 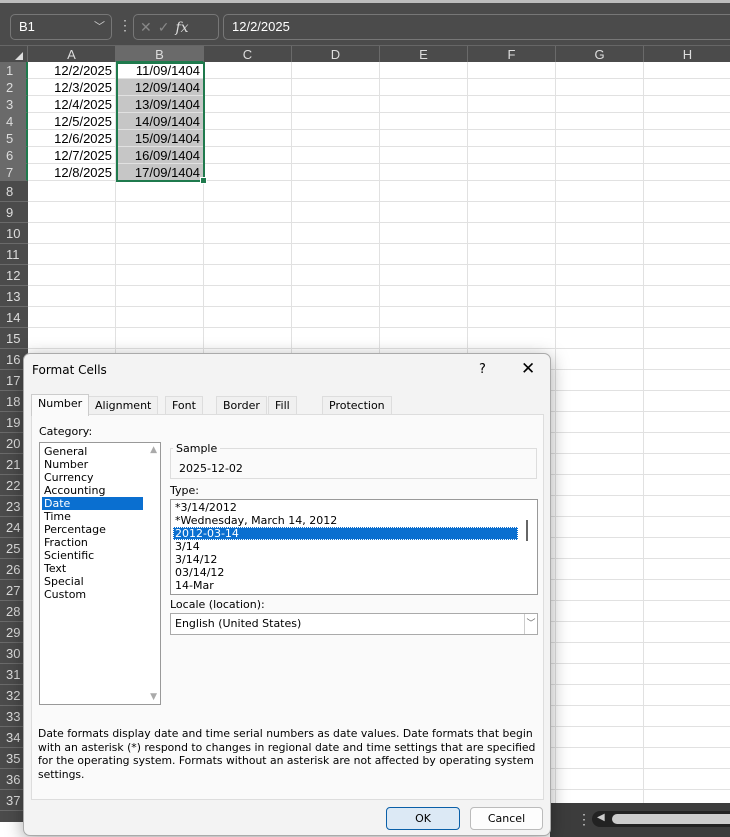 I want to click on row-header-5: 5, so click(x=14, y=138).